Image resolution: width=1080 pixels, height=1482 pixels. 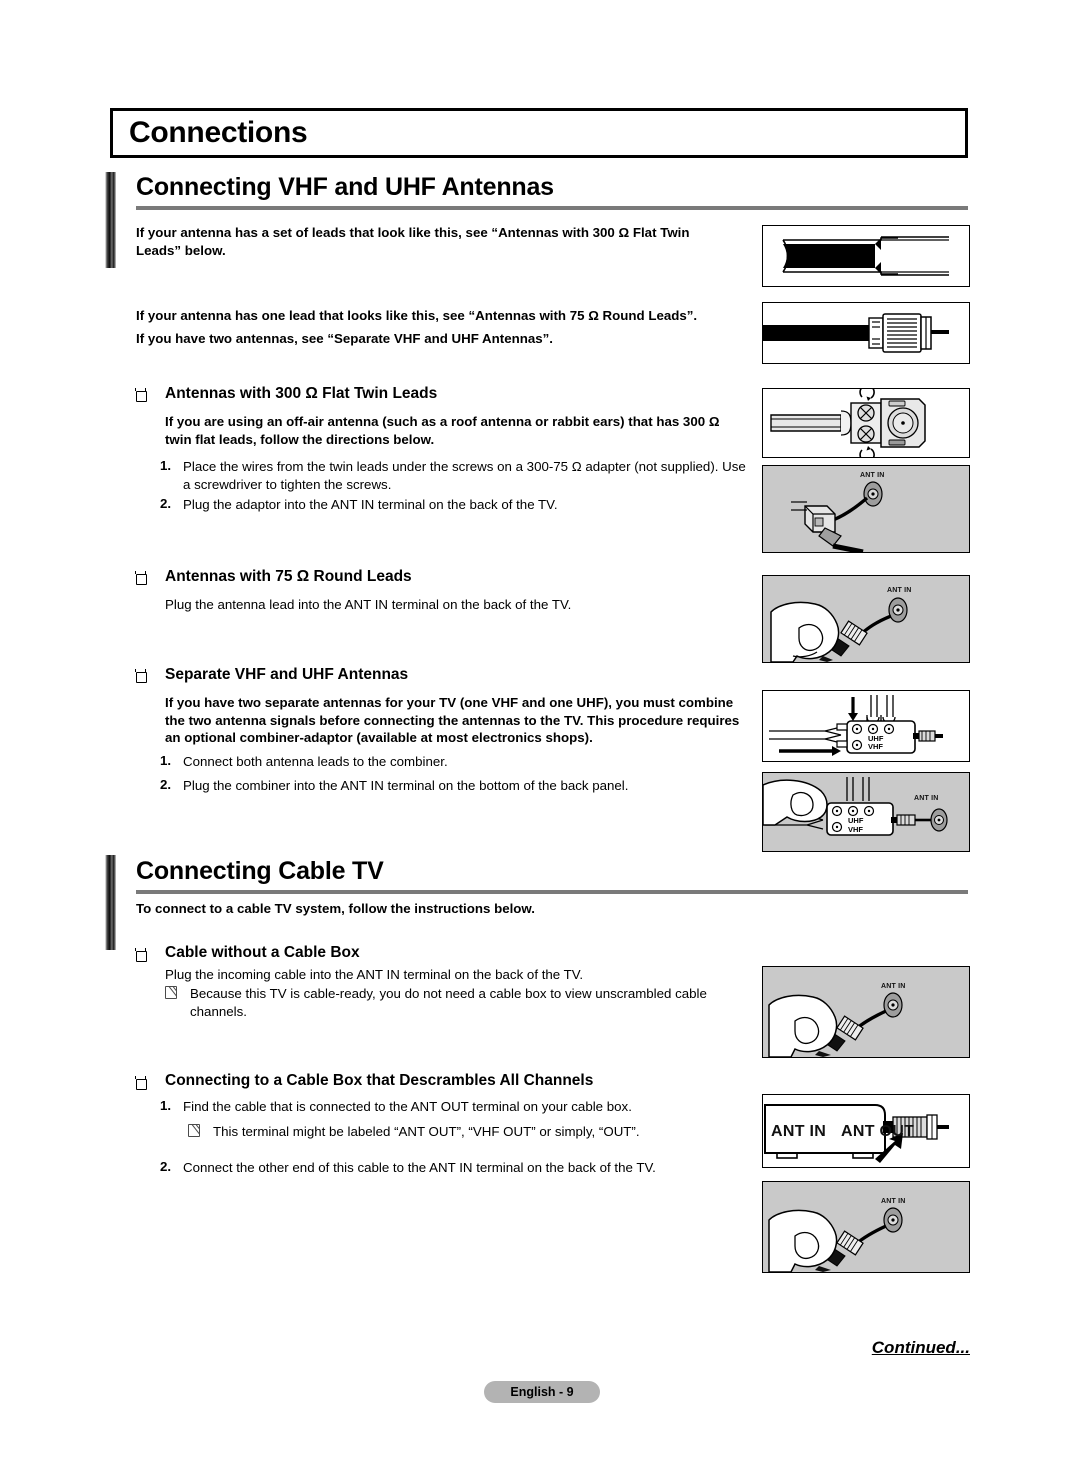 I want to click on chapter-title-box: Connections, so click(x=539, y=133).